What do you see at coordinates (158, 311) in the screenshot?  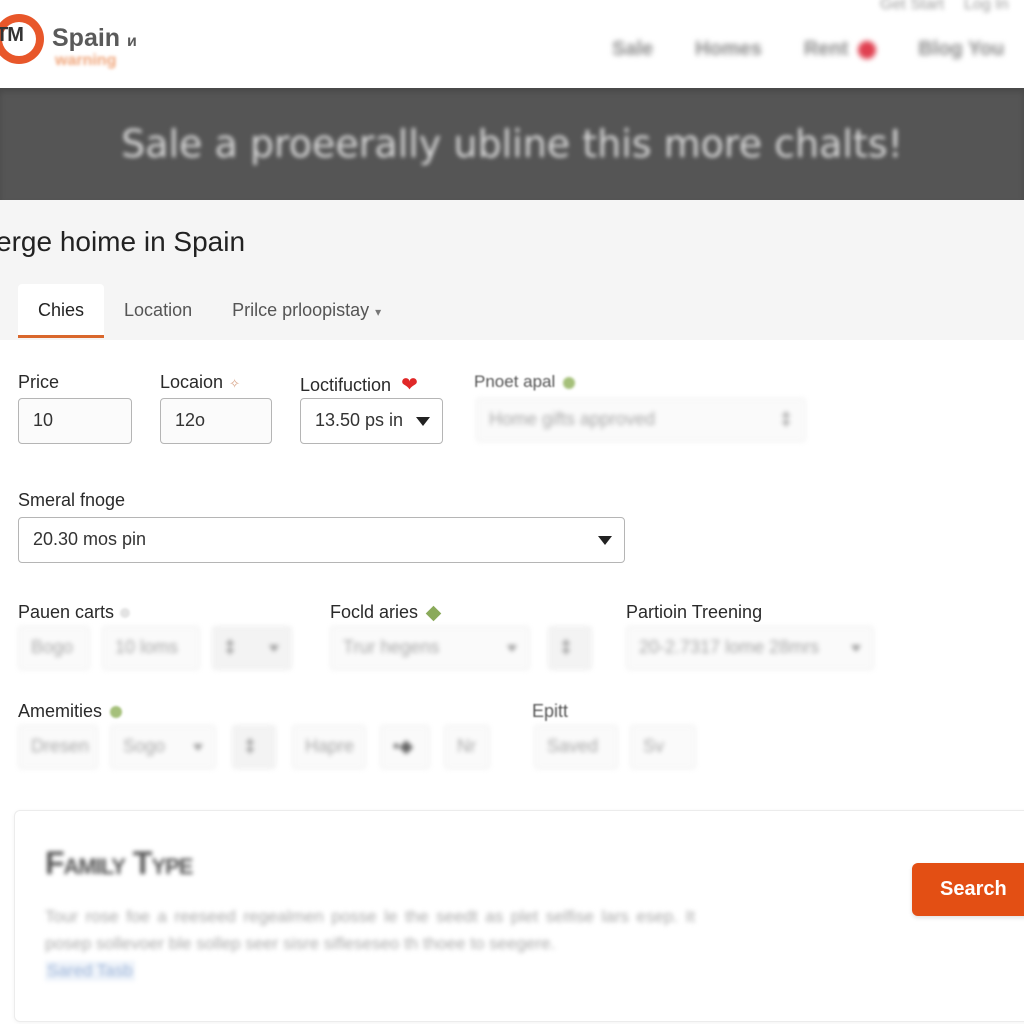 I see `tab-location: Location` at bounding box center [158, 311].